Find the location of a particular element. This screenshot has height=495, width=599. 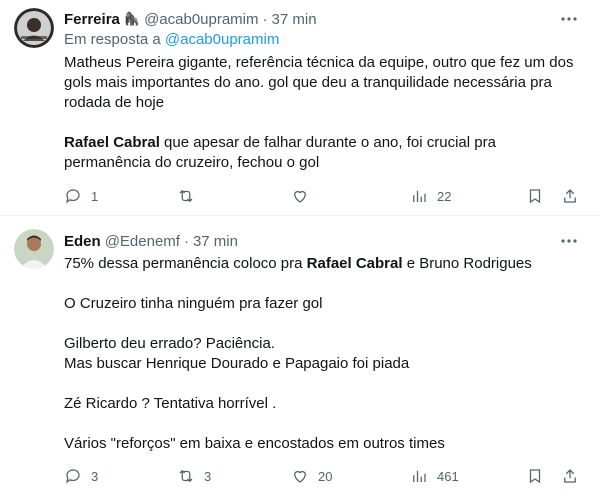

reply-button: 3 is located at coordinates (81, 476).